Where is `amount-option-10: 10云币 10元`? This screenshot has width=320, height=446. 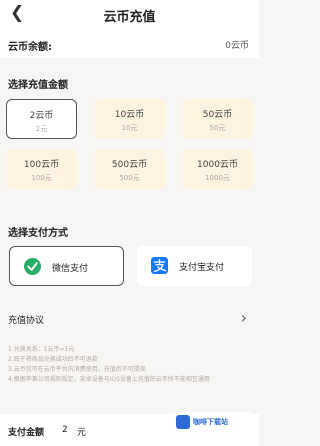 amount-option-10: 10云币 10元 is located at coordinates (129, 119).